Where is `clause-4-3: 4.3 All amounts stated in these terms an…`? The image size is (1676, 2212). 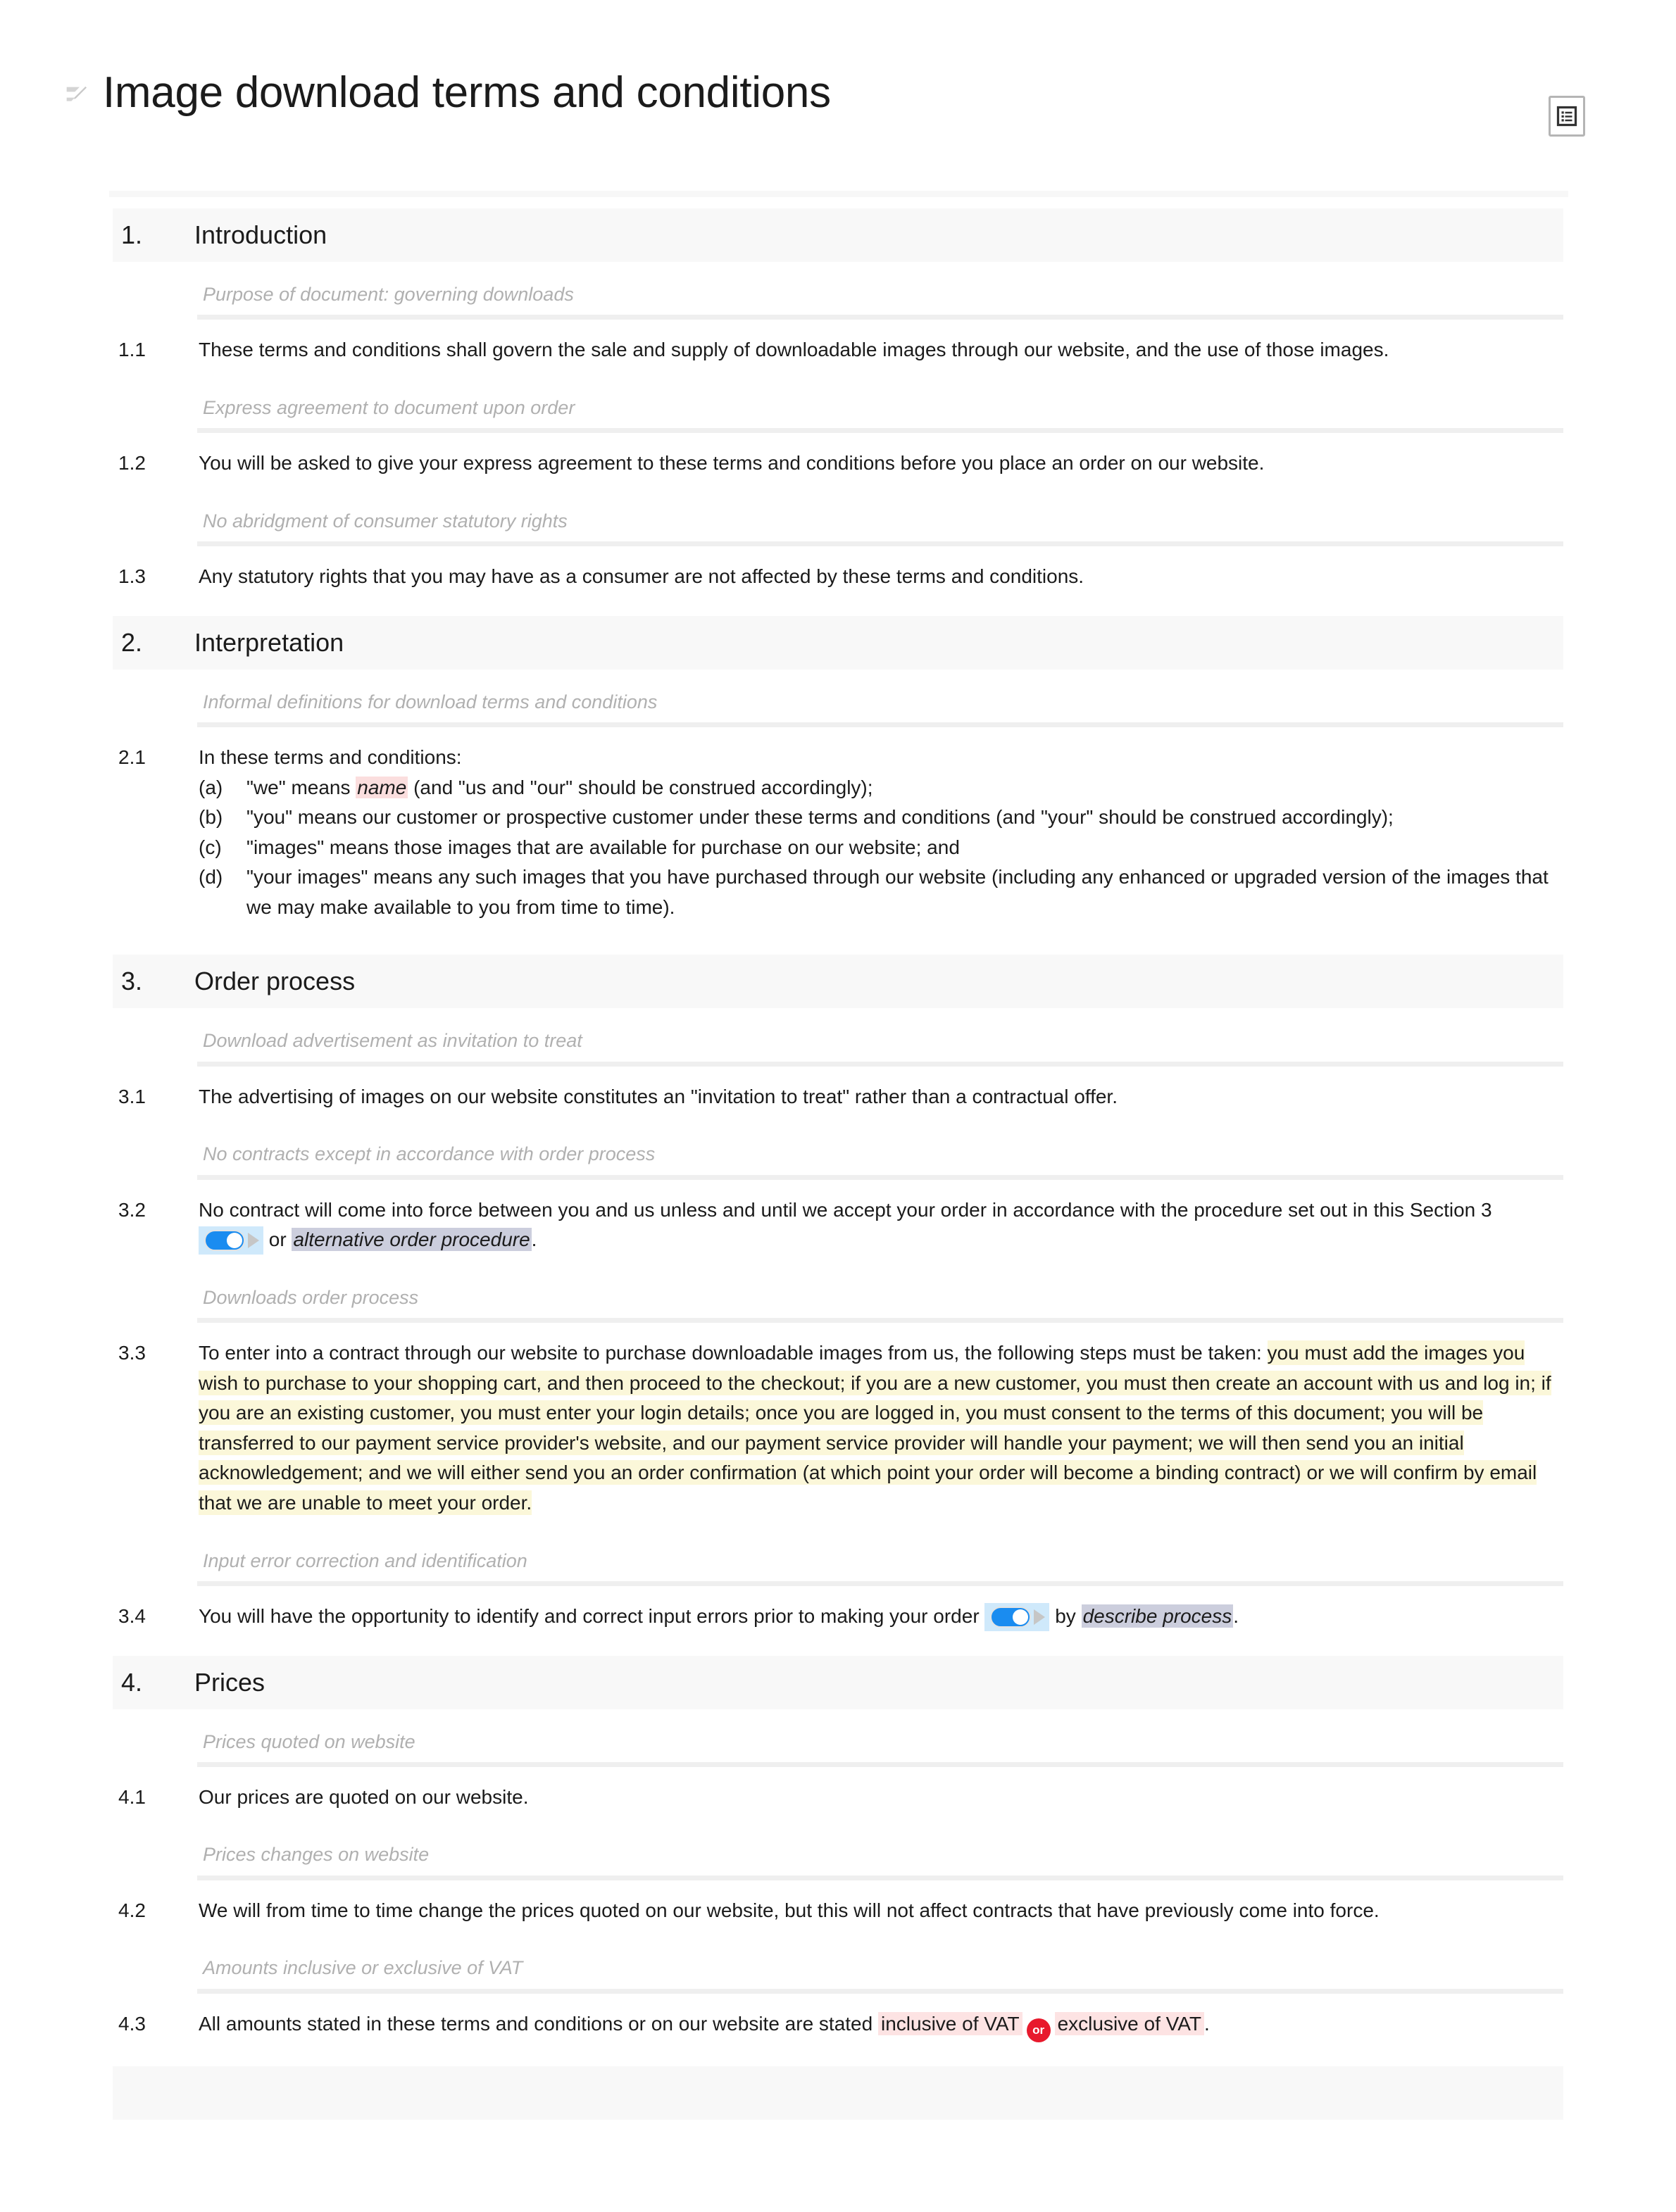 clause-4-3: 4.3 All amounts stated in these terms an… is located at coordinates (838, 2018).